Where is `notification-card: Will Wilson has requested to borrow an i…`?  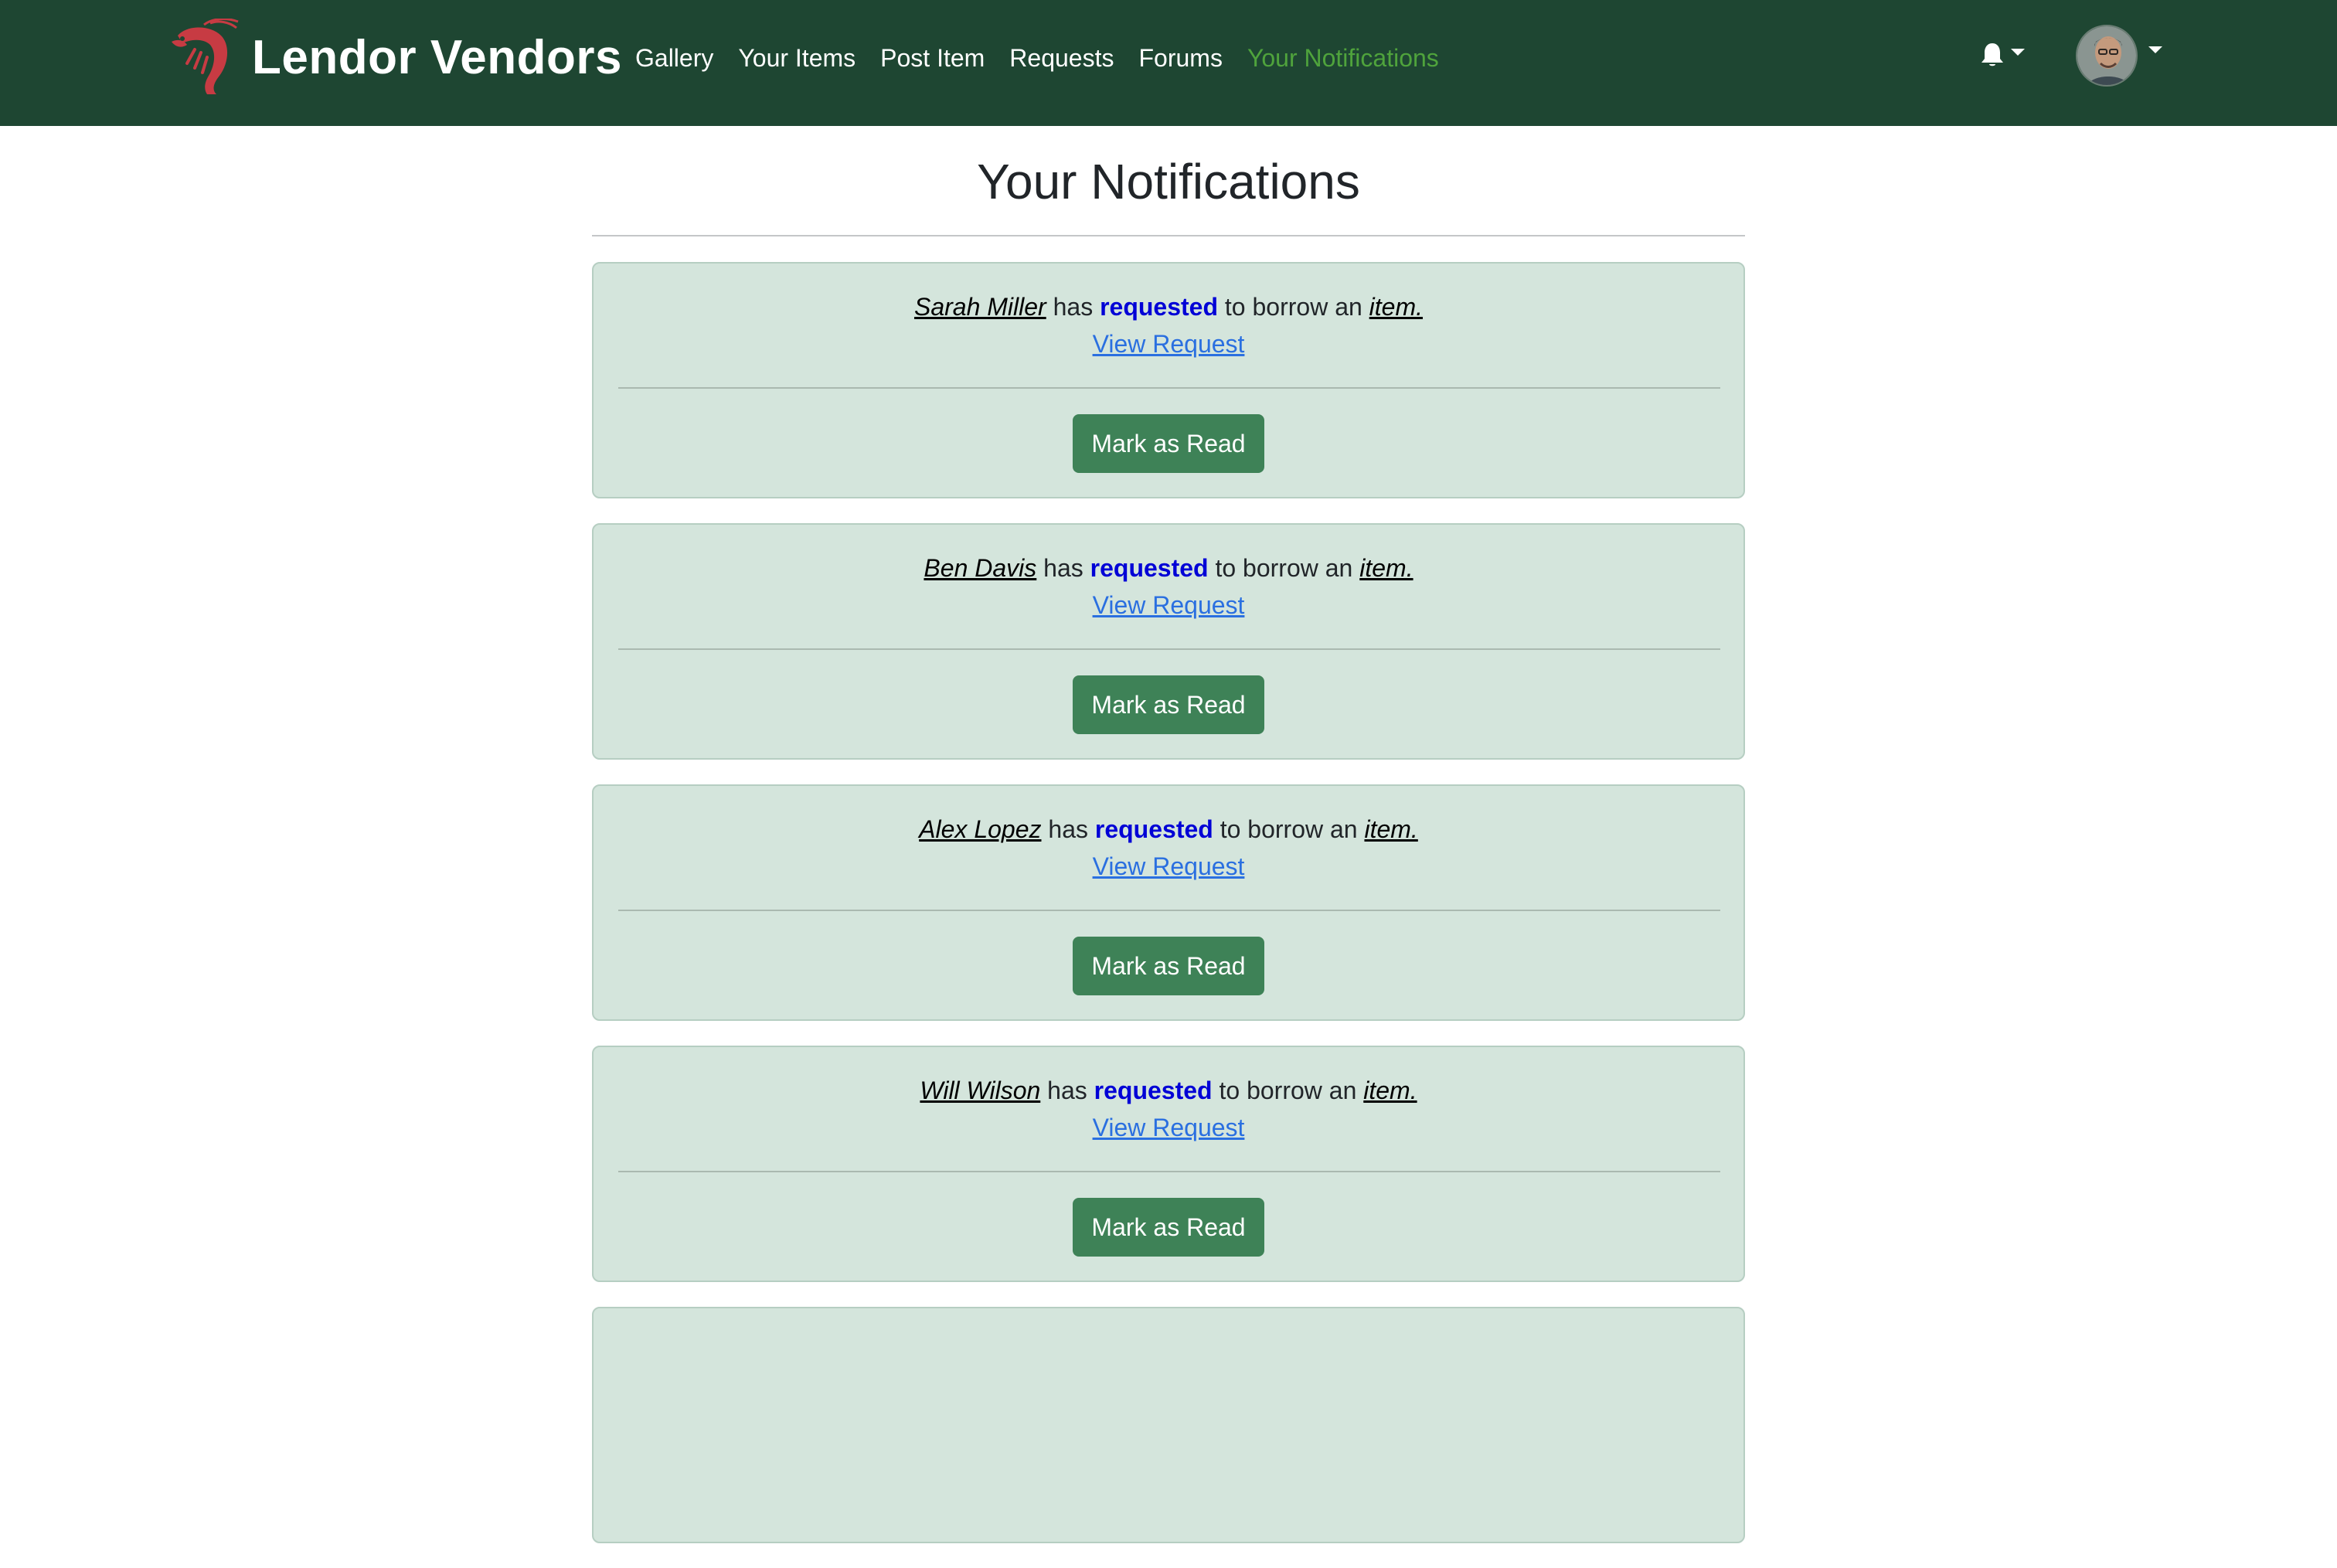 notification-card: Will Wilson has requested to borrow an i… is located at coordinates (1168, 1164).